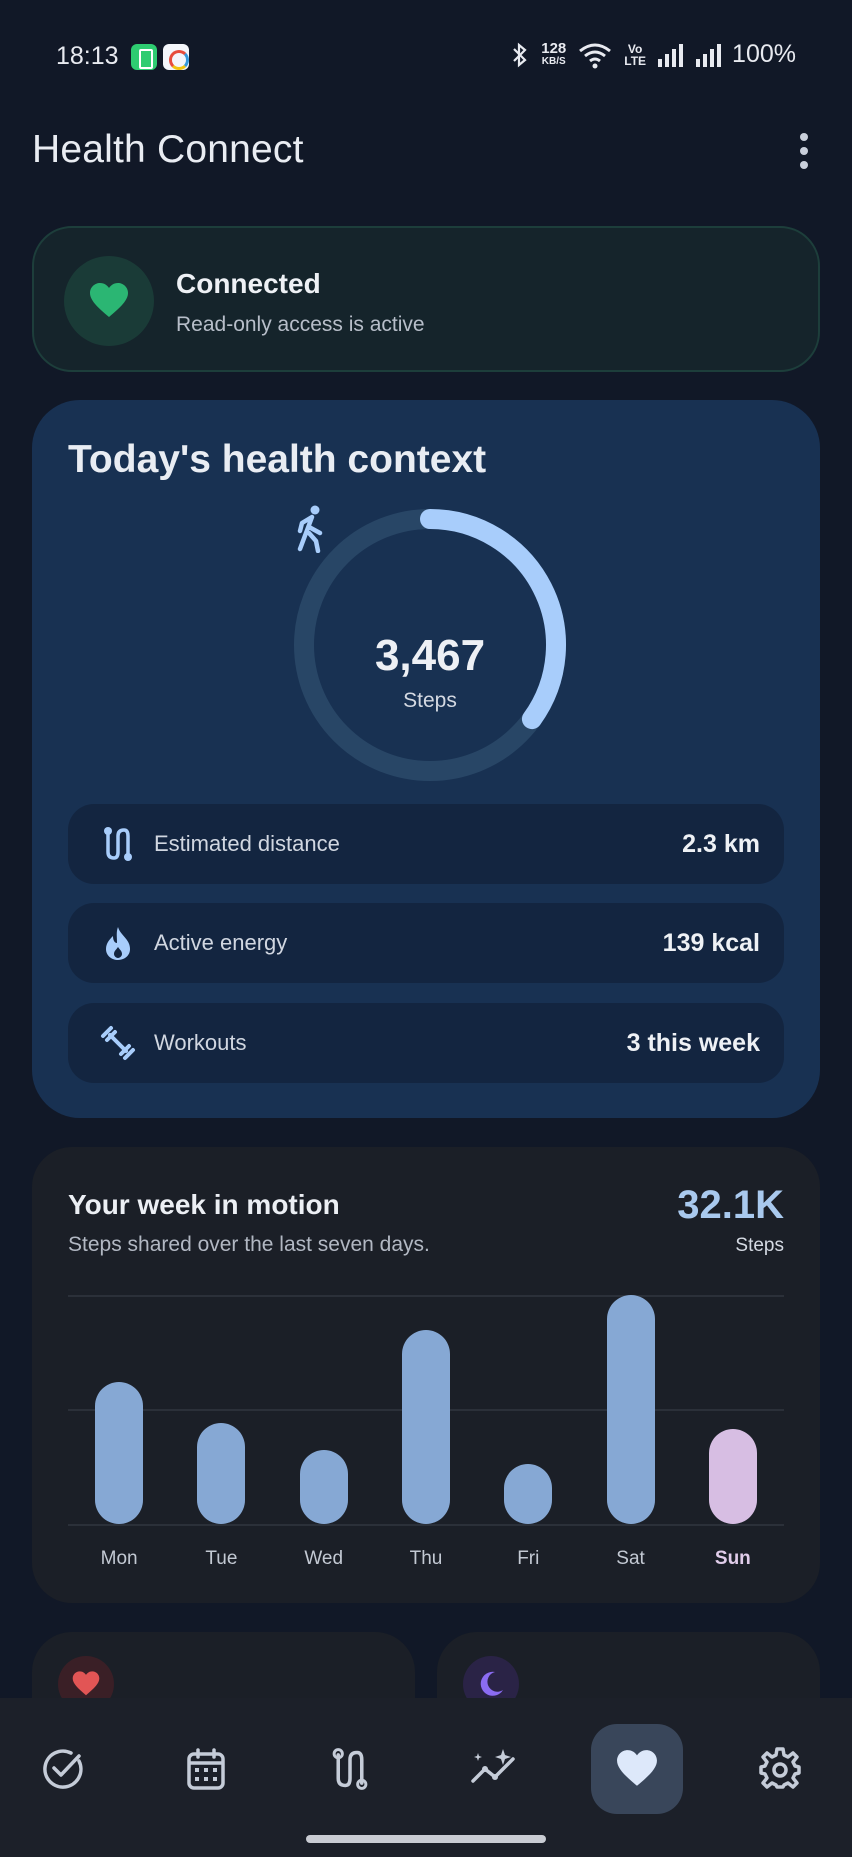 The image size is (852, 1857). What do you see at coordinates (493, 1766) in the screenshot?
I see `sparkle-trend-icon` at bounding box center [493, 1766].